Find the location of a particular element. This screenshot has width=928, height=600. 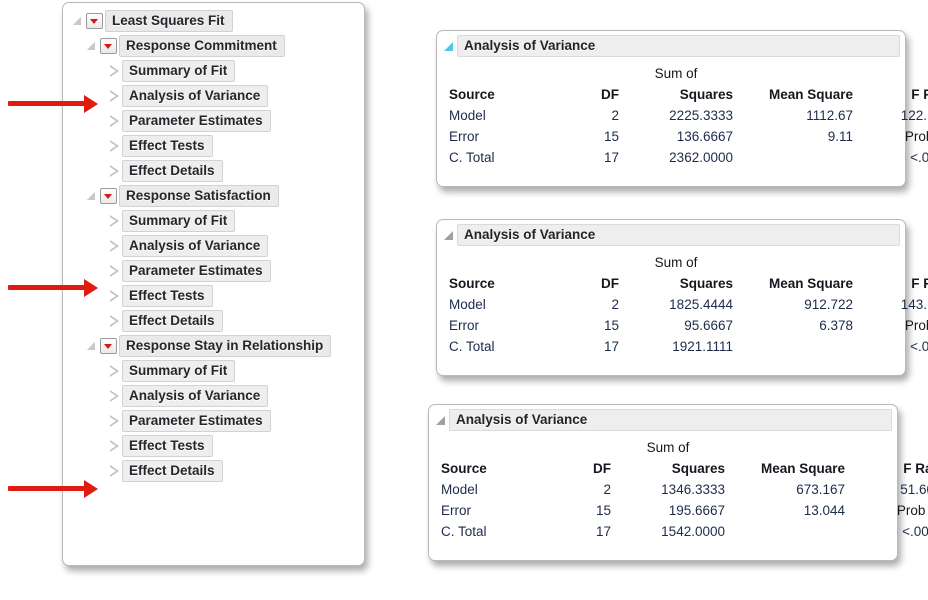

tree-node-label: Response Stay in Relationship is located at coordinates (225, 345).